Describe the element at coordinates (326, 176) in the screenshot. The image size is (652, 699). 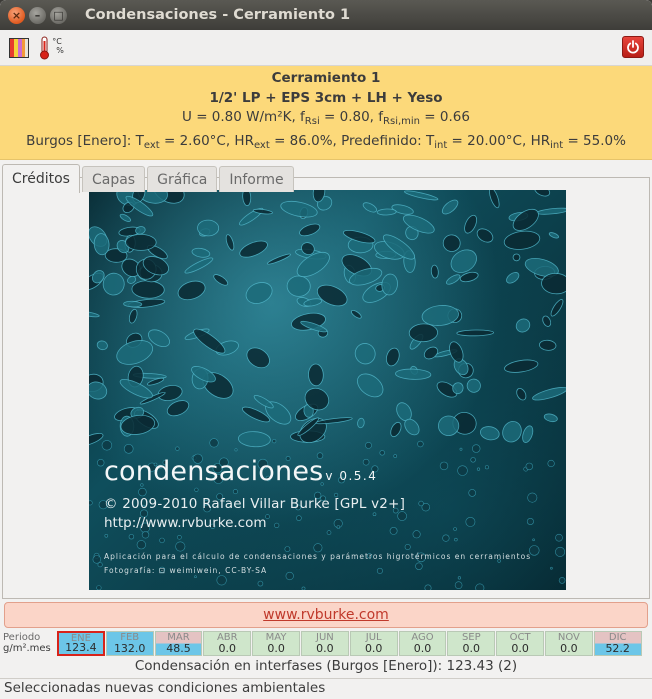
I see `tab-bar: Créditos Capas Gráfica Informe` at that location.